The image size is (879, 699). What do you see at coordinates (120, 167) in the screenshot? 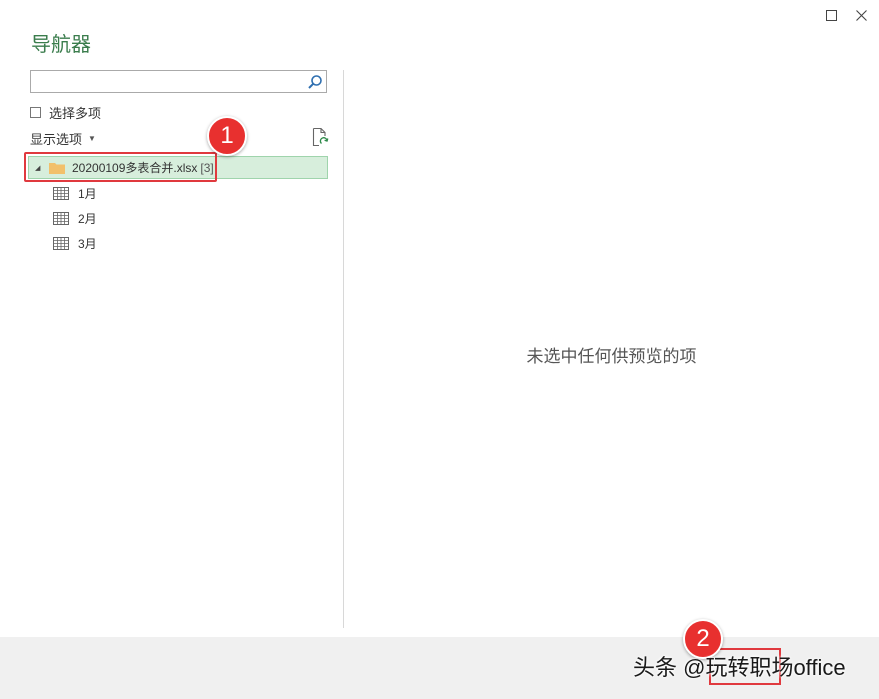
I see `annotation-highlight-box` at bounding box center [120, 167].